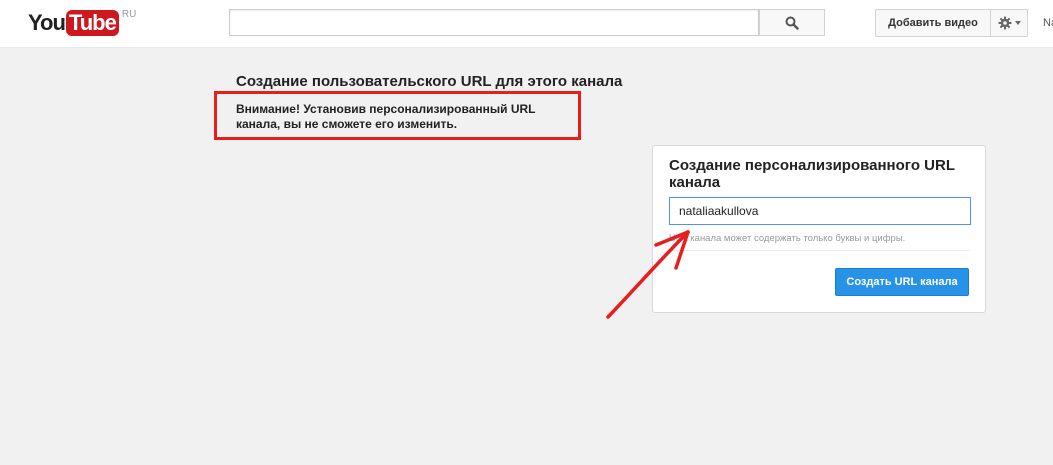 The height and width of the screenshot is (465, 1053). I want to click on search-button, so click(792, 22).